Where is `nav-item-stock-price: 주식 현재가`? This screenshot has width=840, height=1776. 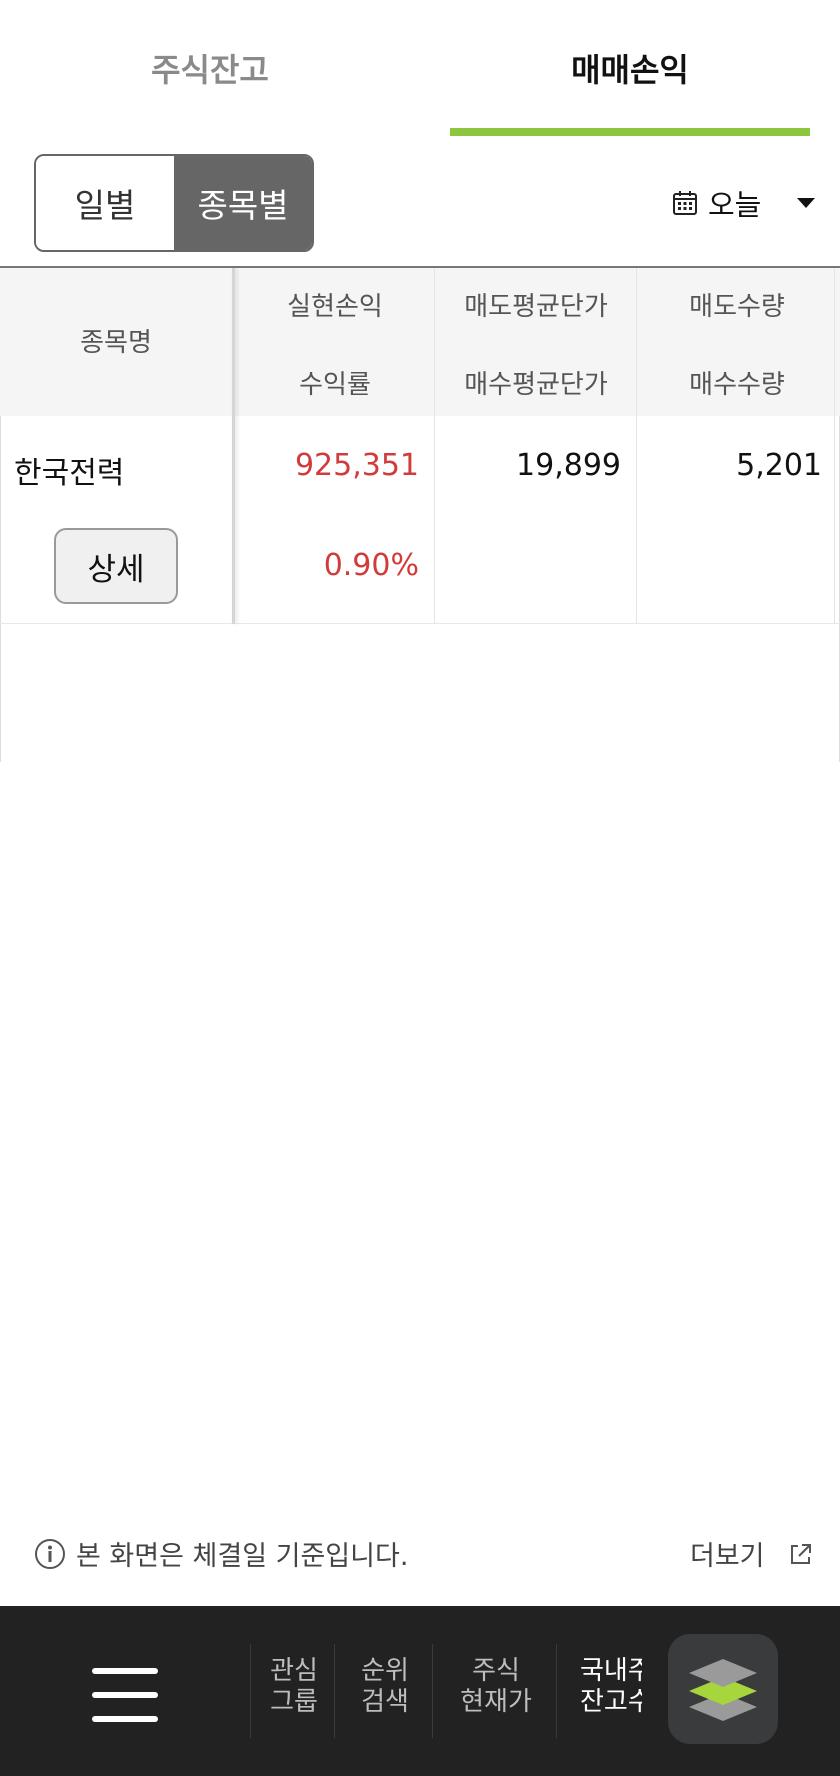 nav-item-stock-price: 주식 현재가 is located at coordinates (496, 1687).